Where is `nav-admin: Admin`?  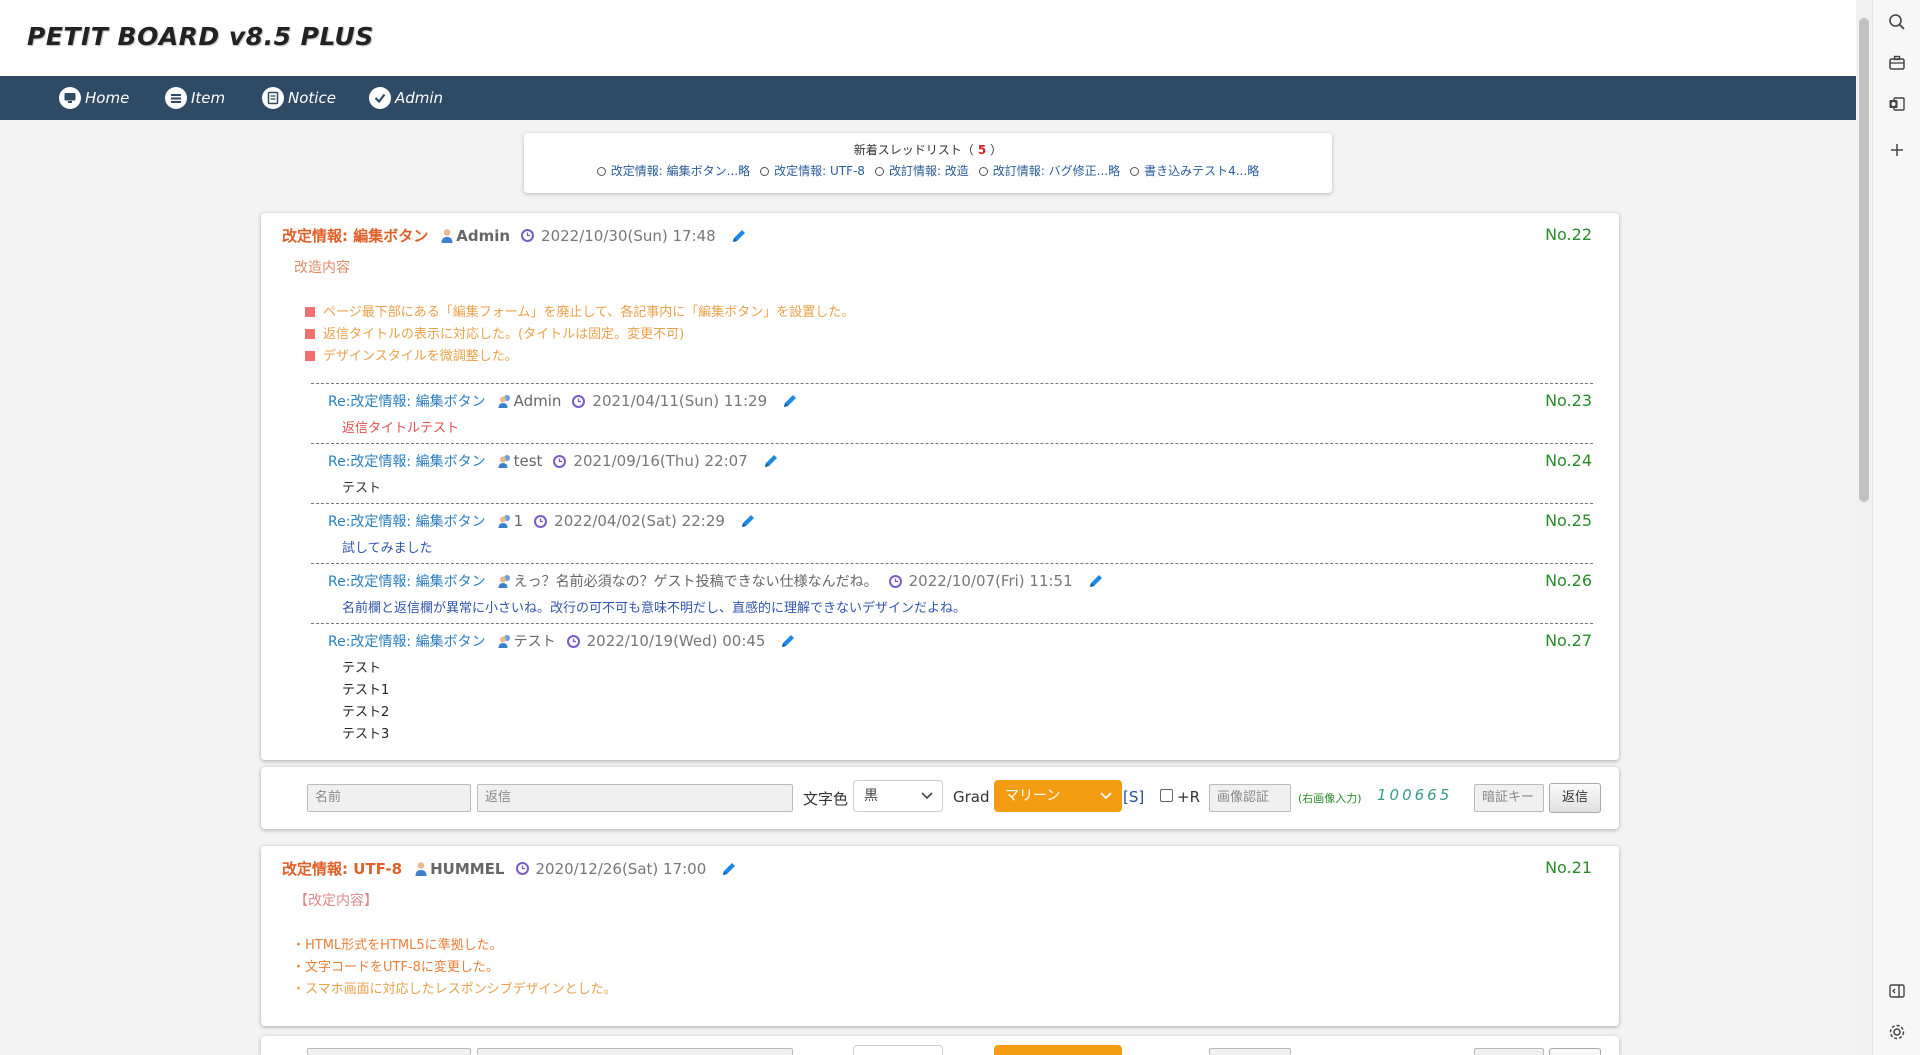 nav-admin: Admin is located at coordinates (406, 98).